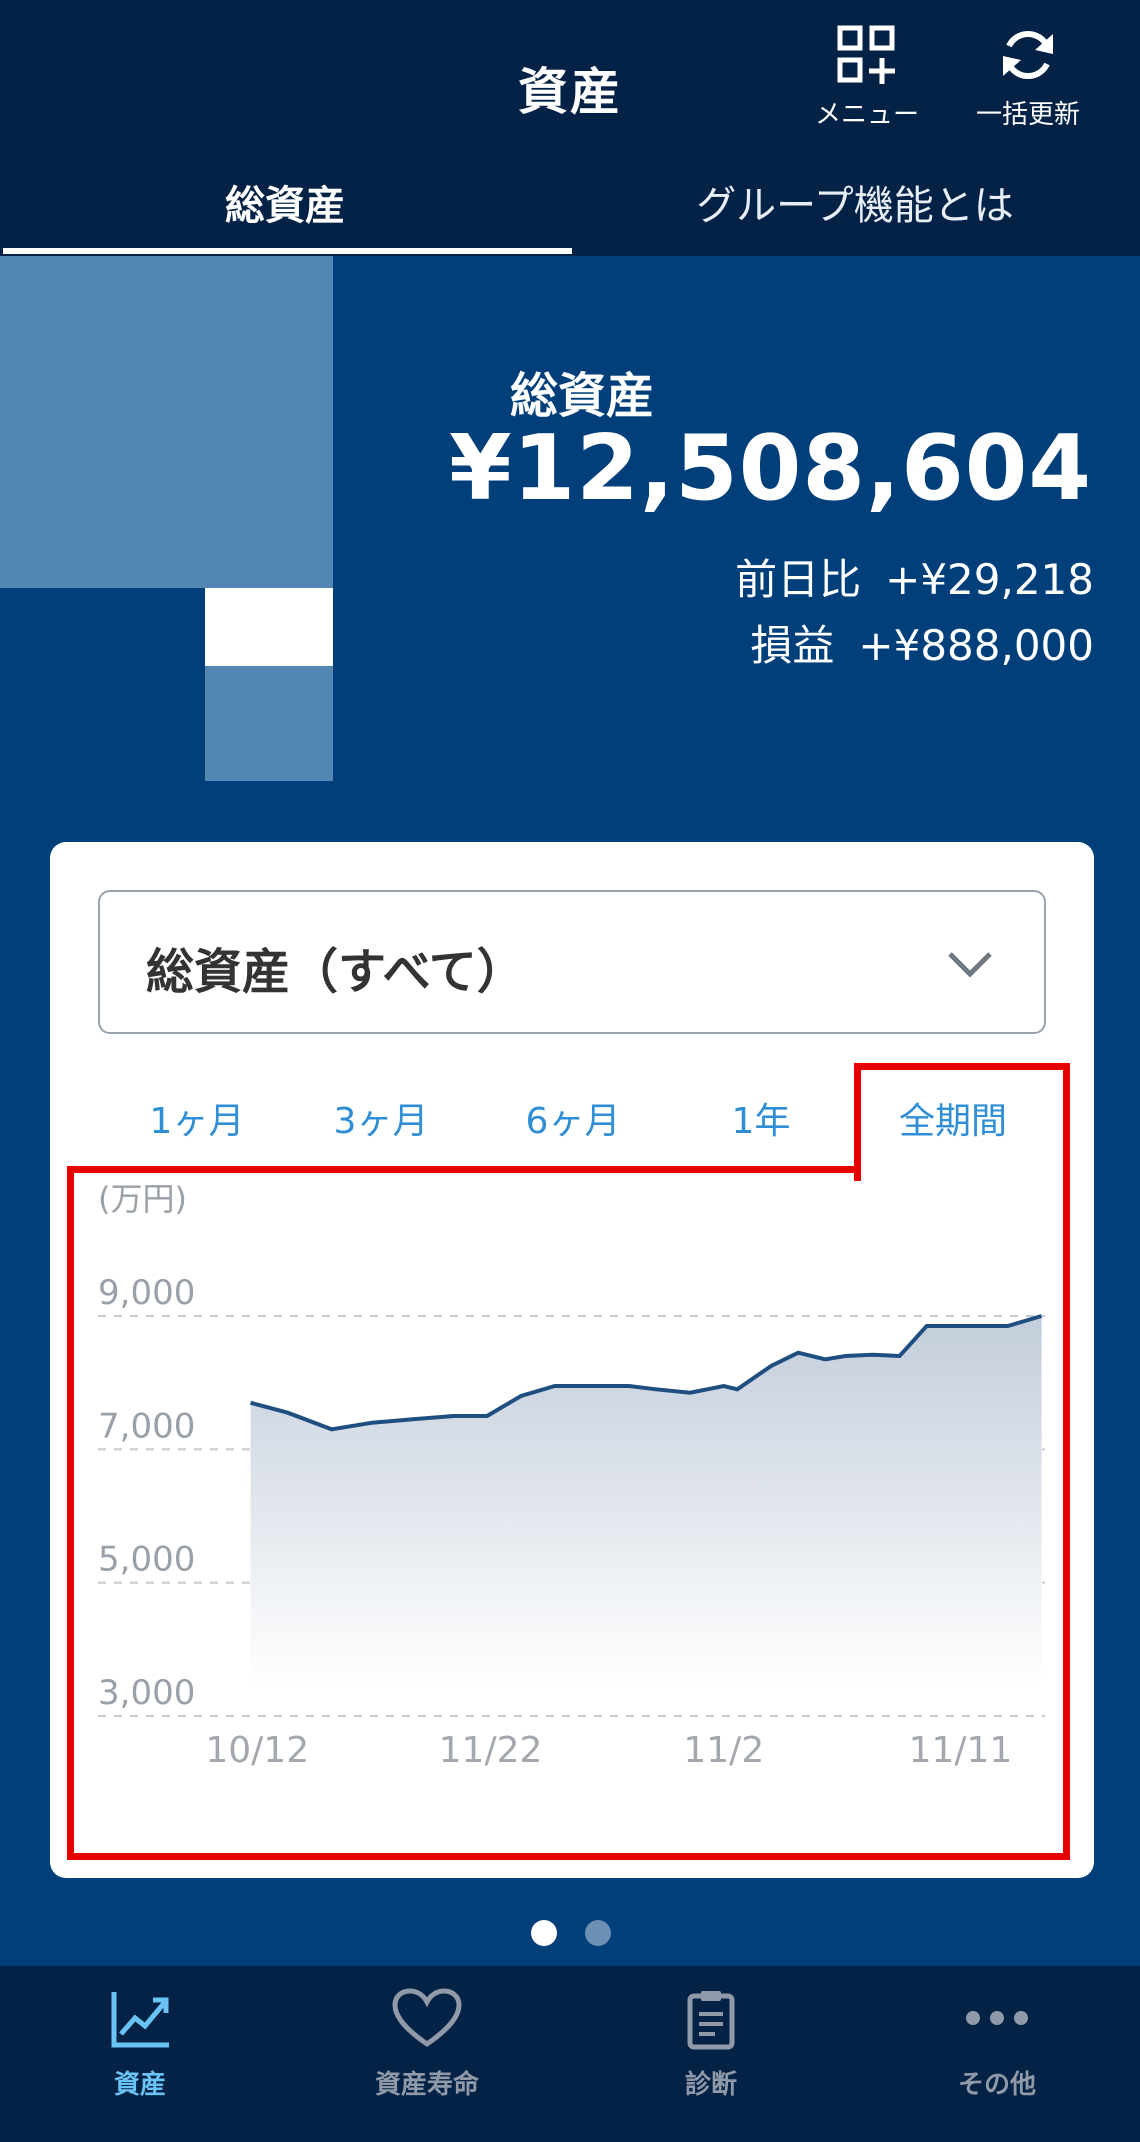 The height and width of the screenshot is (2142, 1140). What do you see at coordinates (544, 1933) in the screenshot?
I see `page-dot-active` at bounding box center [544, 1933].